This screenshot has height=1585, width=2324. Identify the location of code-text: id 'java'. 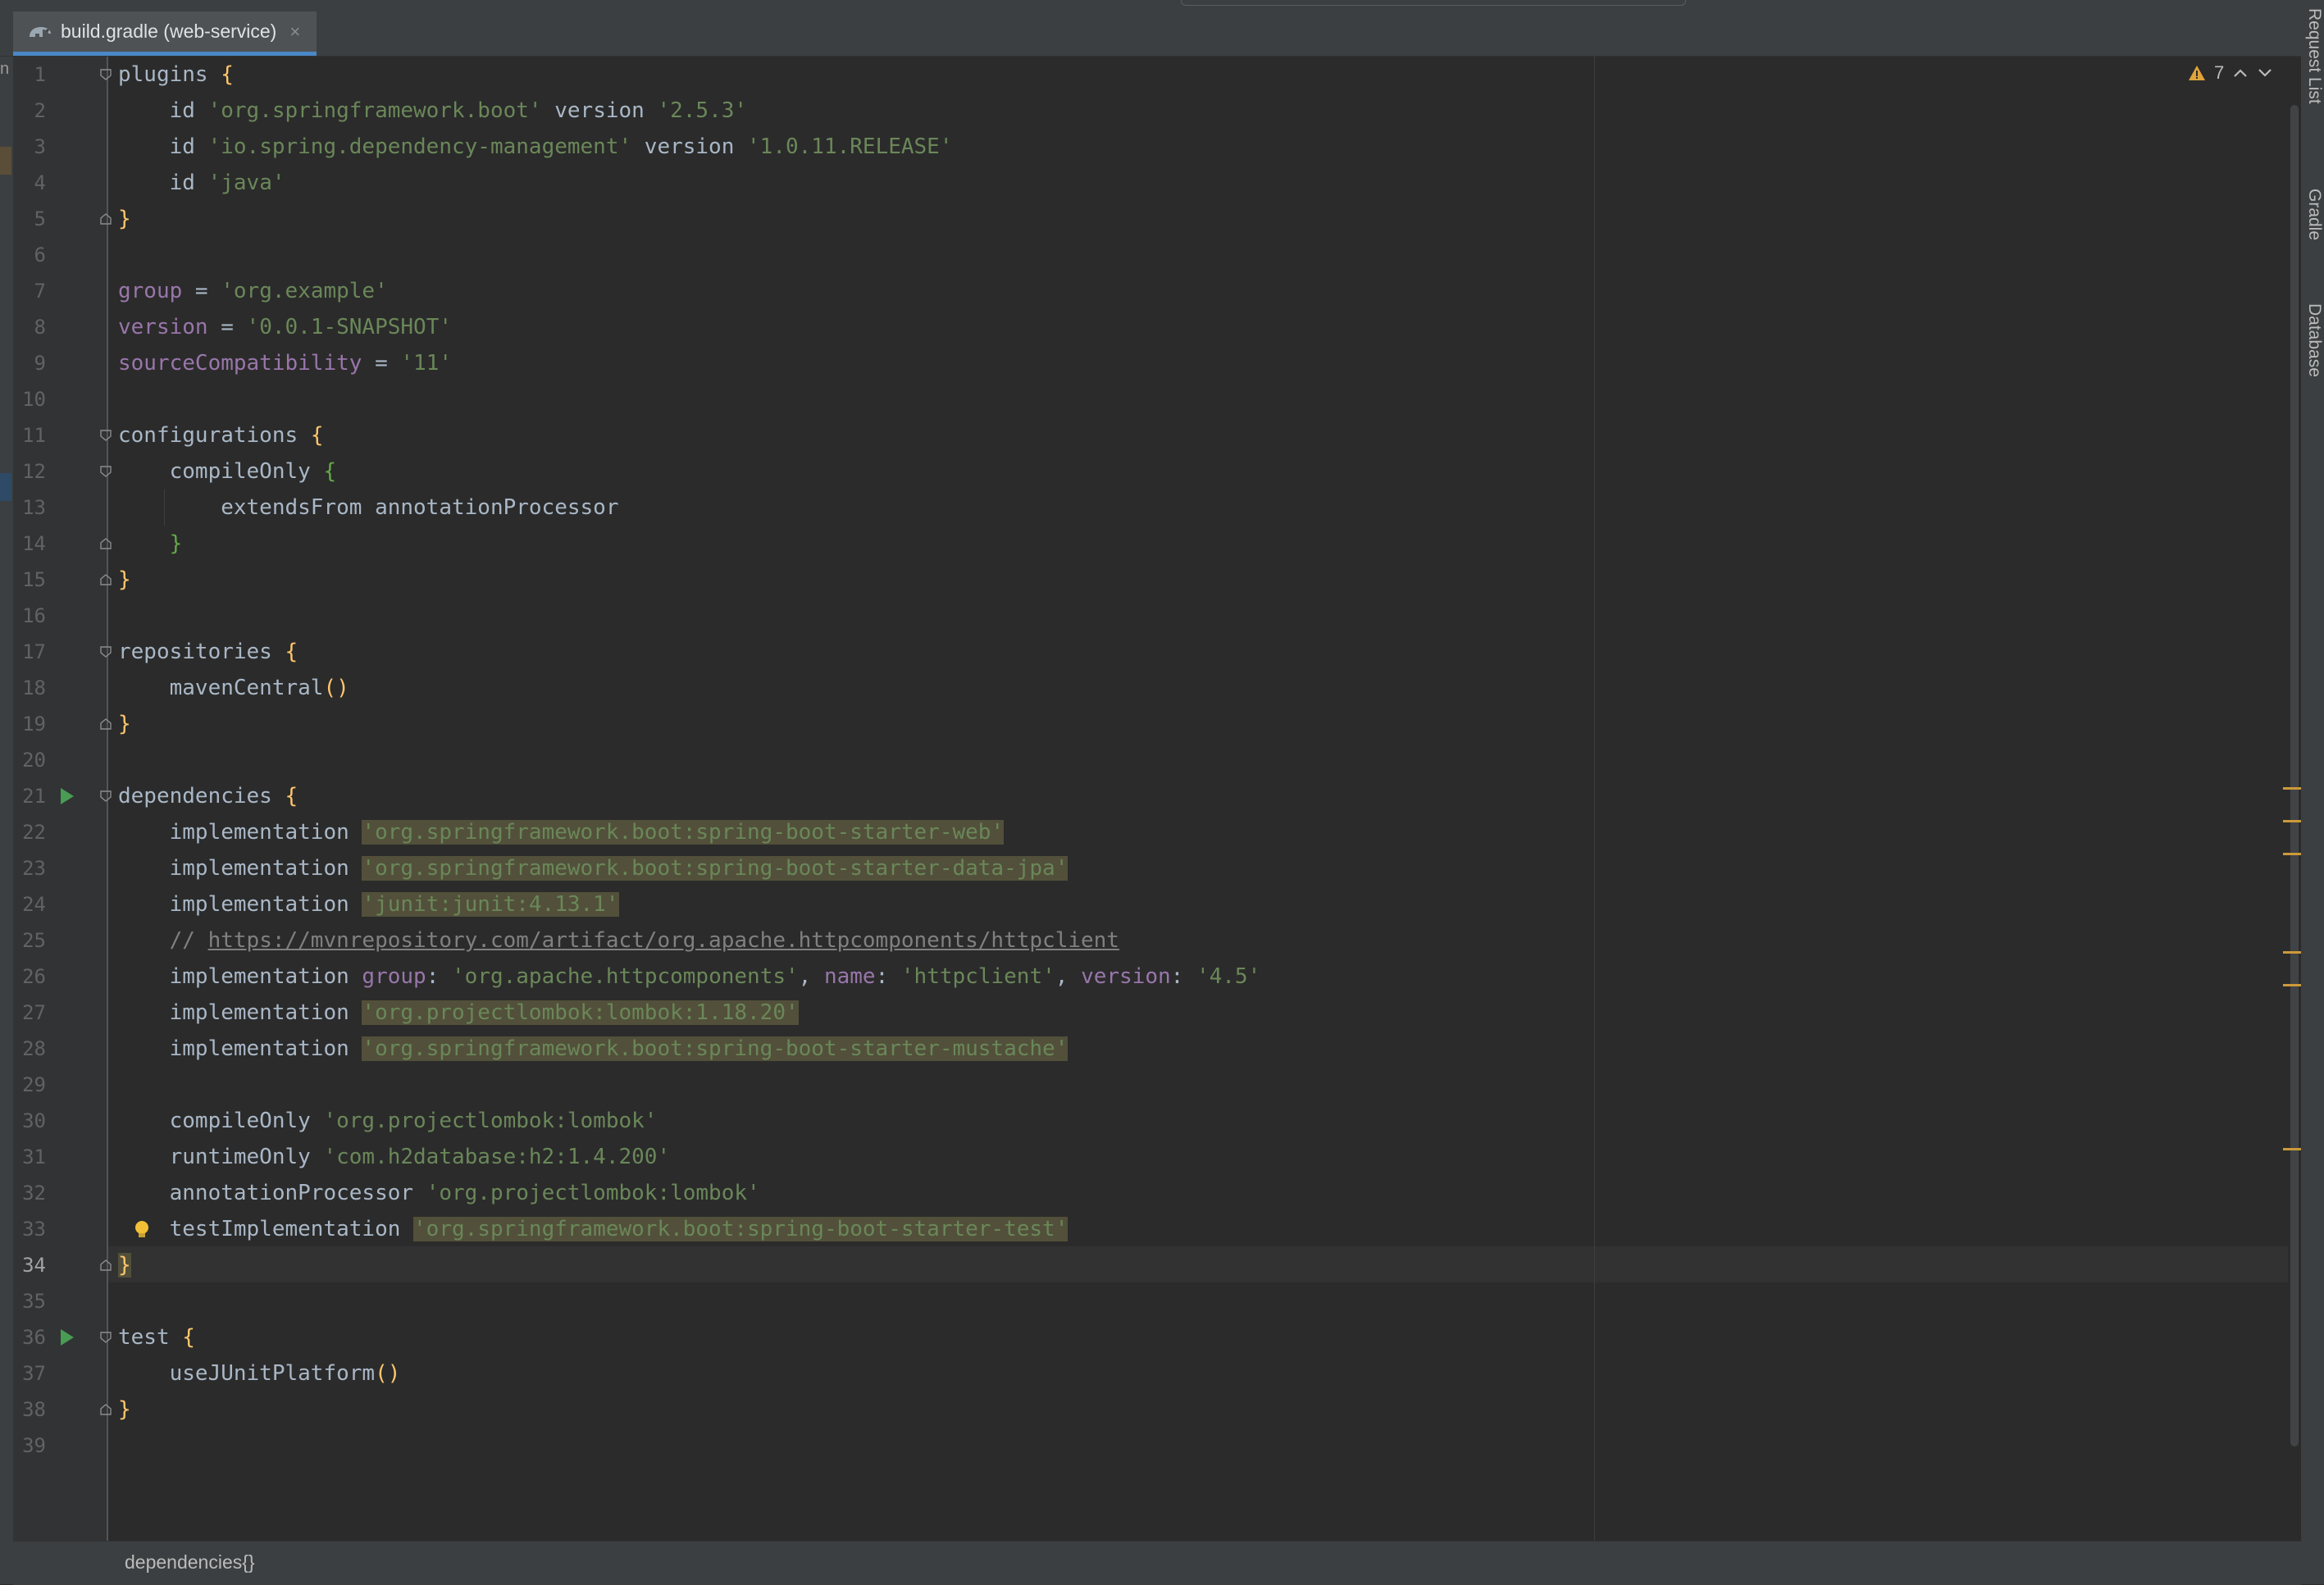
(201, 183).